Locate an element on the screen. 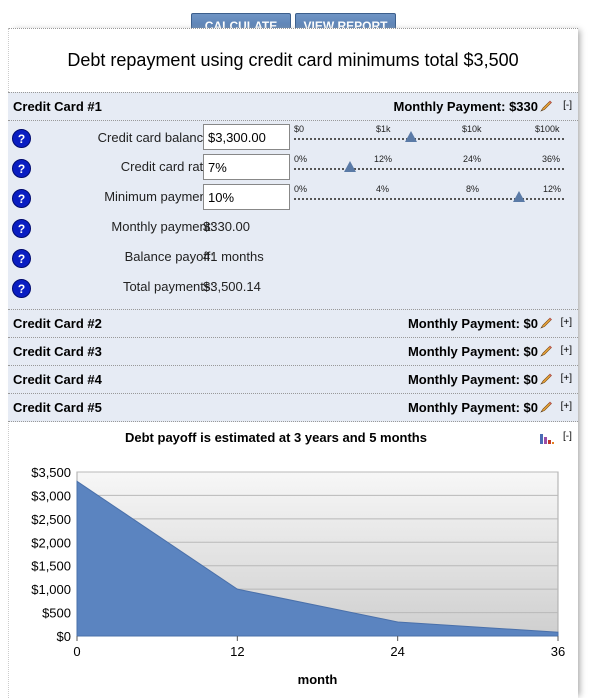 The width and height of the screenshot is (596, 698). credit-card-4-header: Credit Card #4 Monthly Payment: $0 [+] is located at coordinates (293, 380).